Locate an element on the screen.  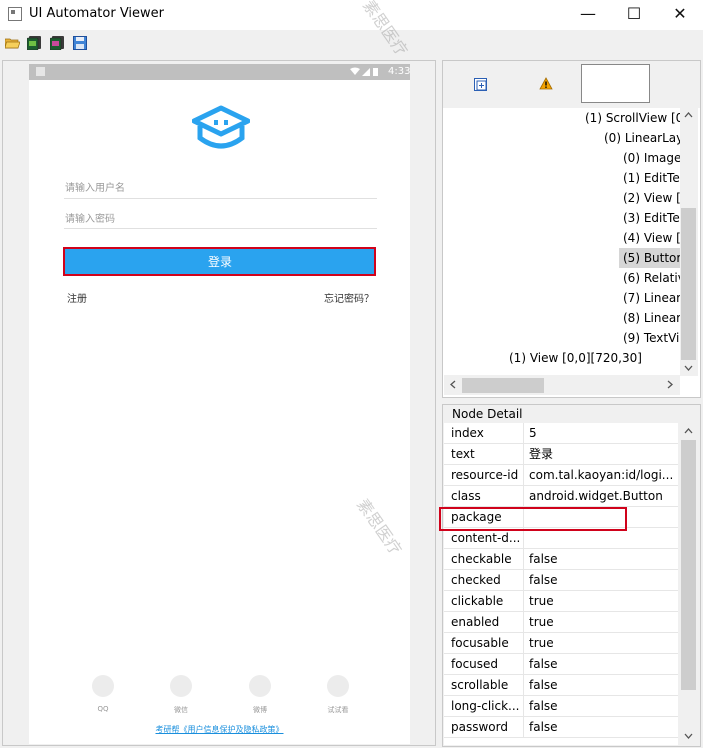
tree-node-selected: (5) Buttor is located at coordinates (651, 258).